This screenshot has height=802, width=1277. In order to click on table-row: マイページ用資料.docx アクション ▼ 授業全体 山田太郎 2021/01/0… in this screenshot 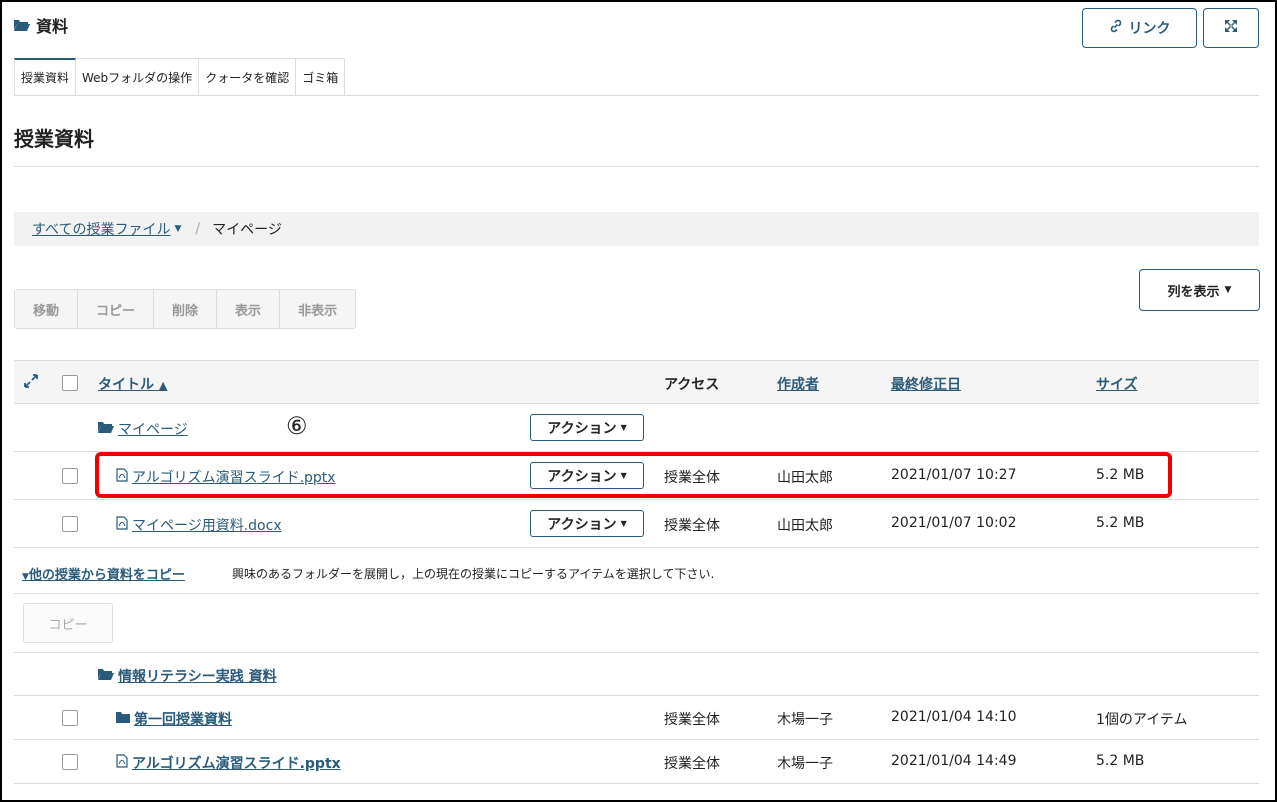, I will do `click(636, 524)`.